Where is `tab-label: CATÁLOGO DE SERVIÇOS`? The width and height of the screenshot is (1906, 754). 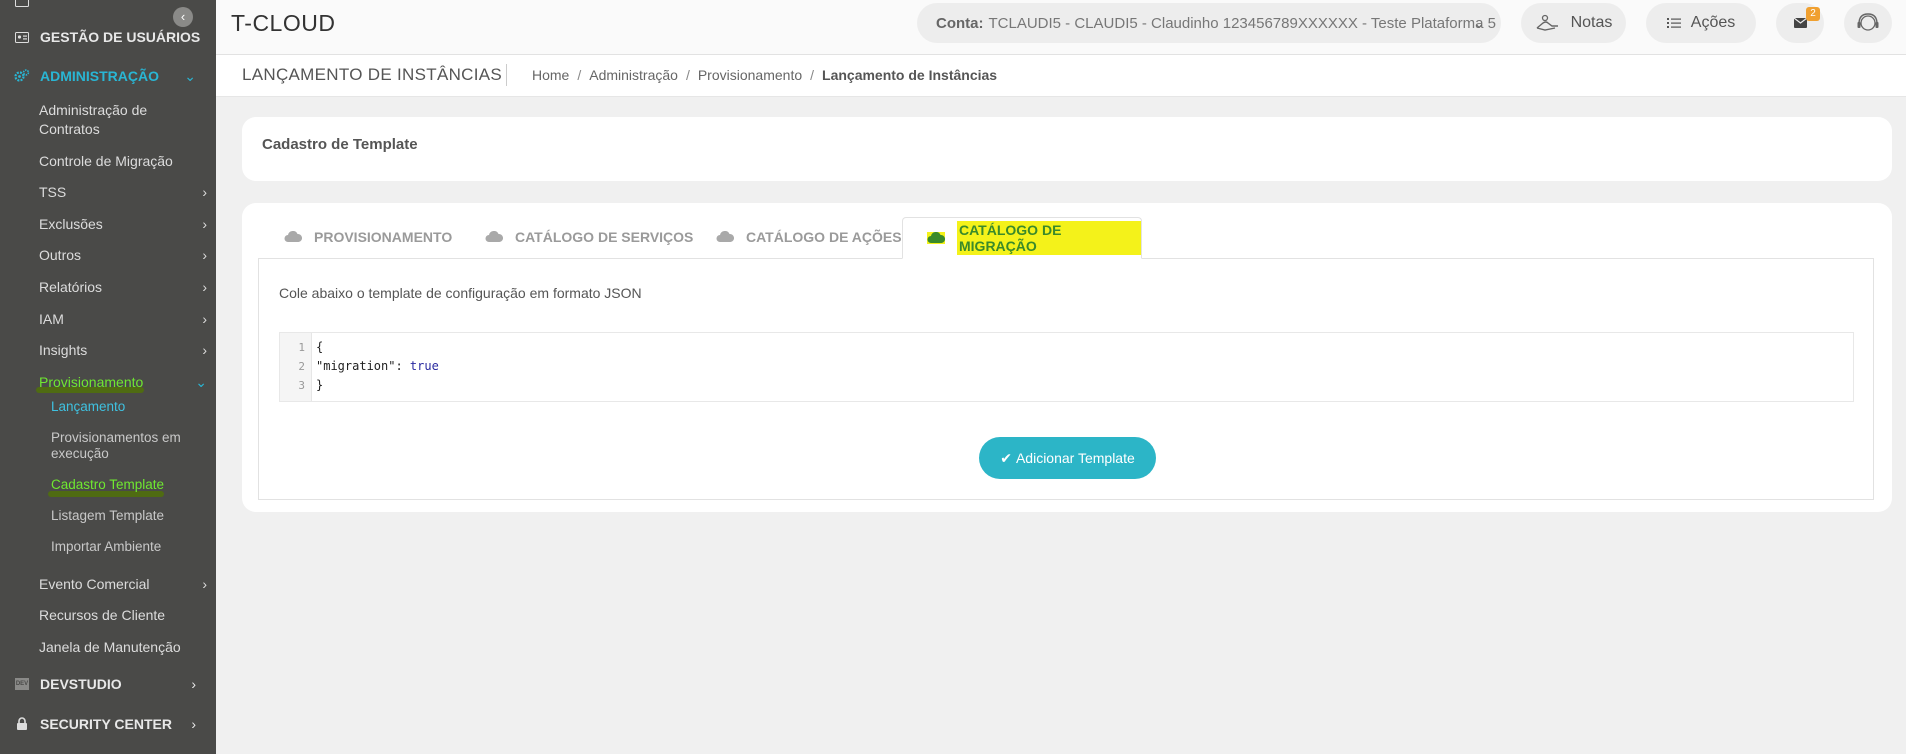 tab-label: CATÁLOGO DE SERVIÇOS is located at coordinates (604, 237).